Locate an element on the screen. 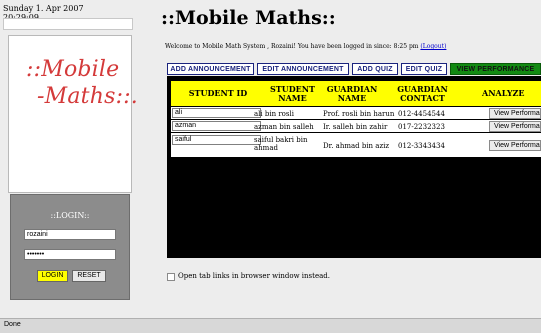 This screenshot has width=541, height=333. password-input: ••••••• is located at coordinates (70, 254).